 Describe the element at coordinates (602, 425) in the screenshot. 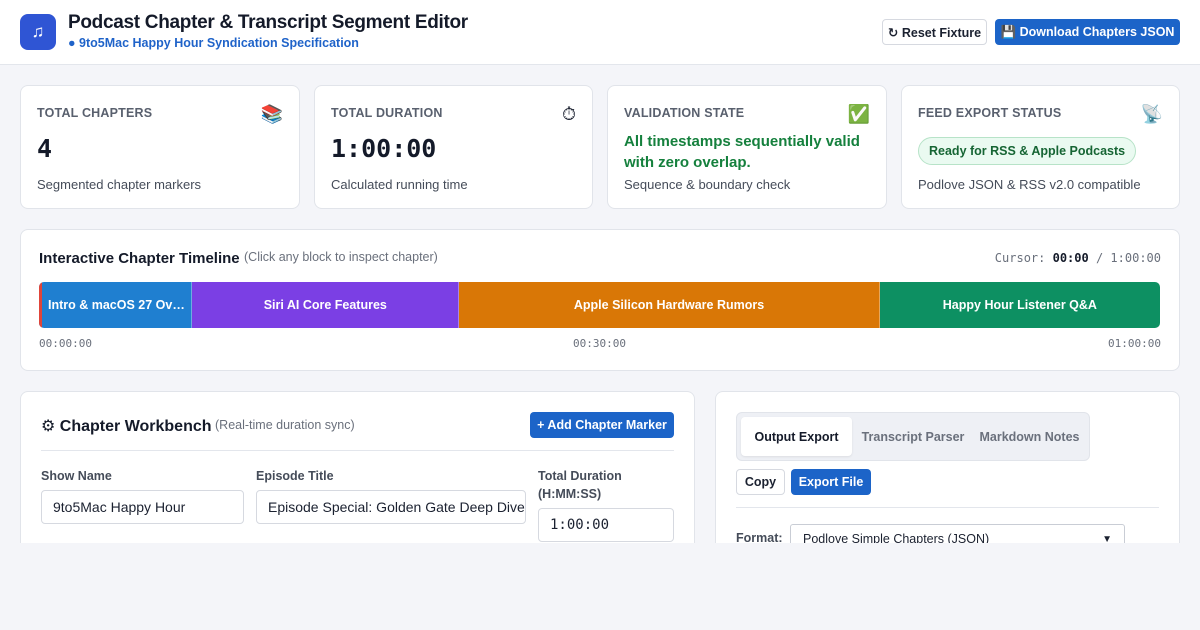

I see `add-chapter-marker-button: + Add Chapter Marker` at that location.